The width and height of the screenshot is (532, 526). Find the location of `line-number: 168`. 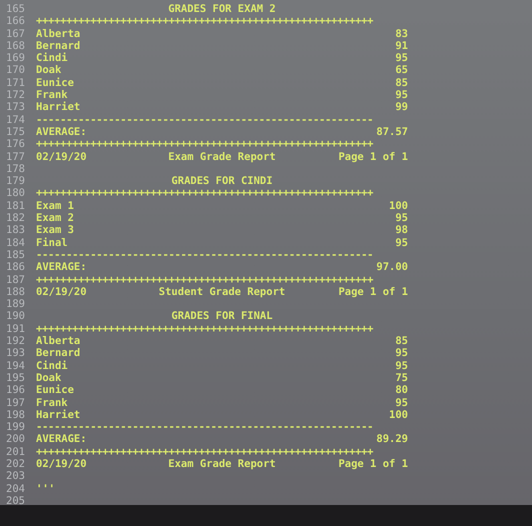

line-number: 168 is located at coordinates (16, 46).